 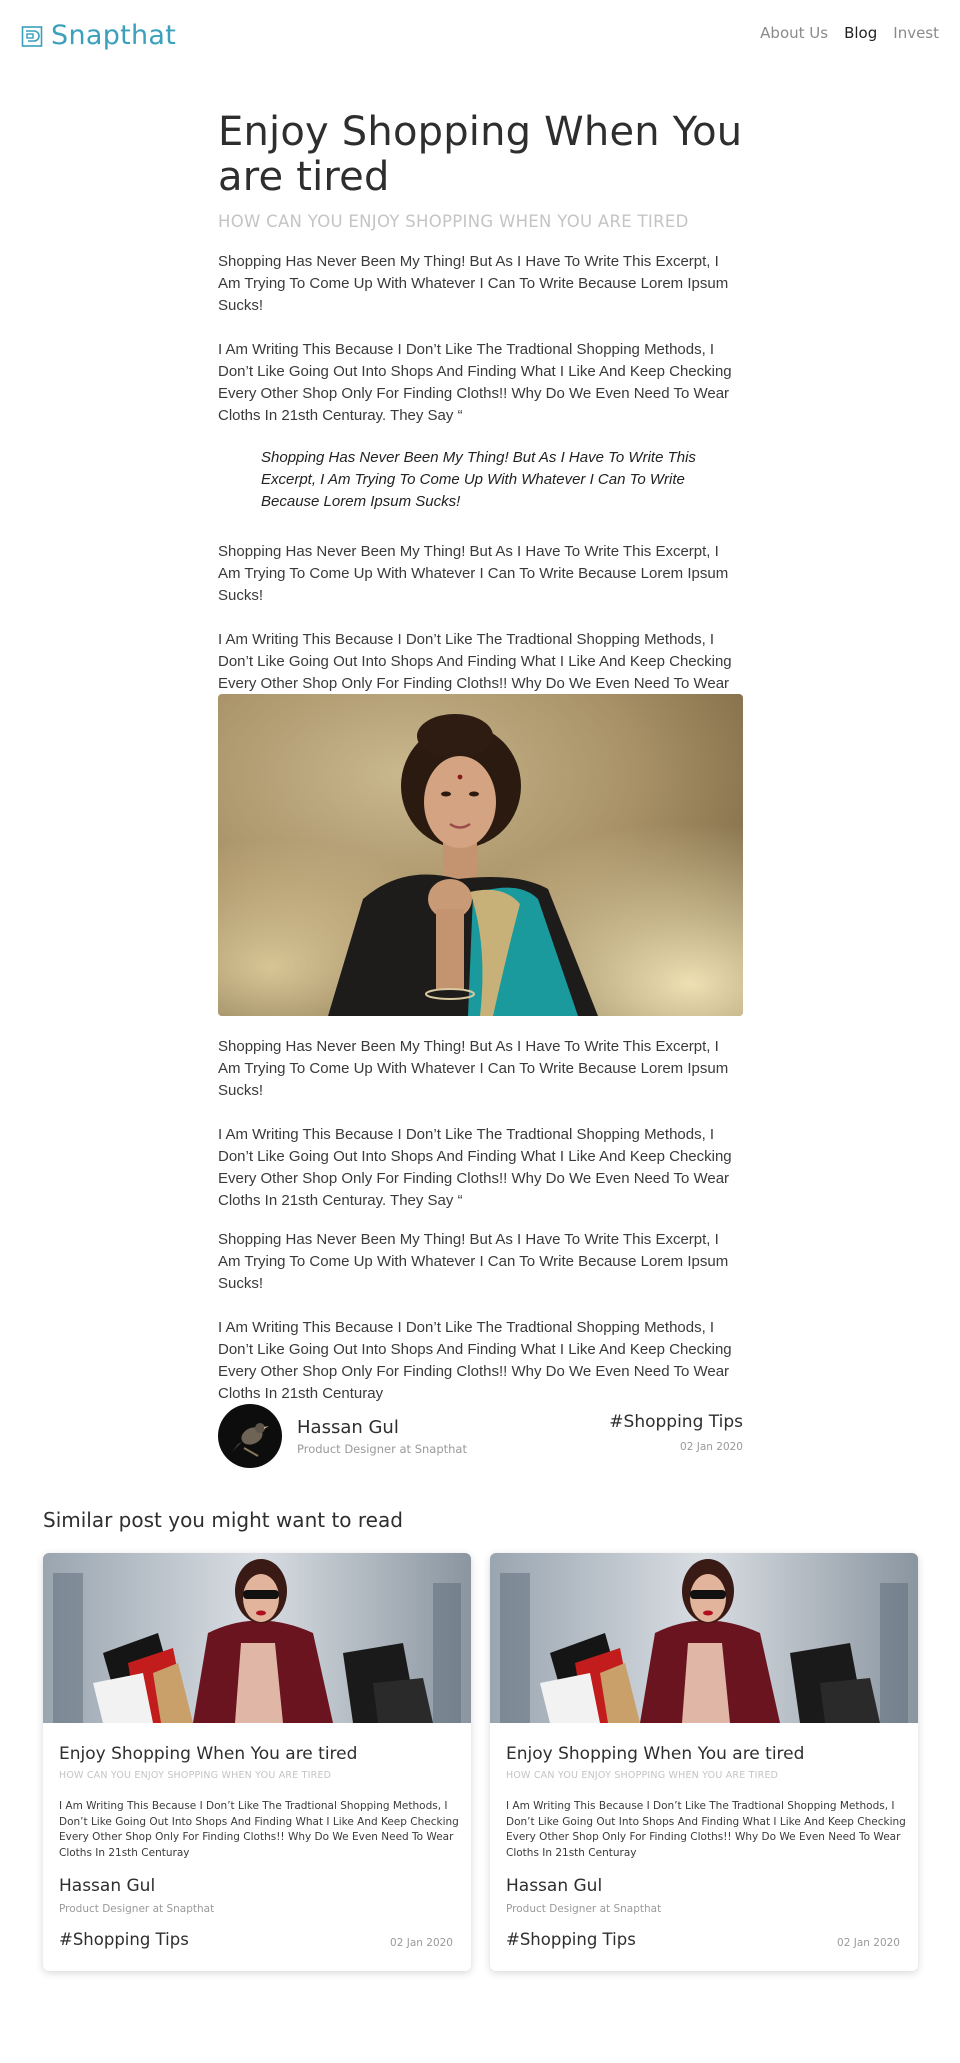 I want to click on woman-portrait-image, so click(x=480, y=855).